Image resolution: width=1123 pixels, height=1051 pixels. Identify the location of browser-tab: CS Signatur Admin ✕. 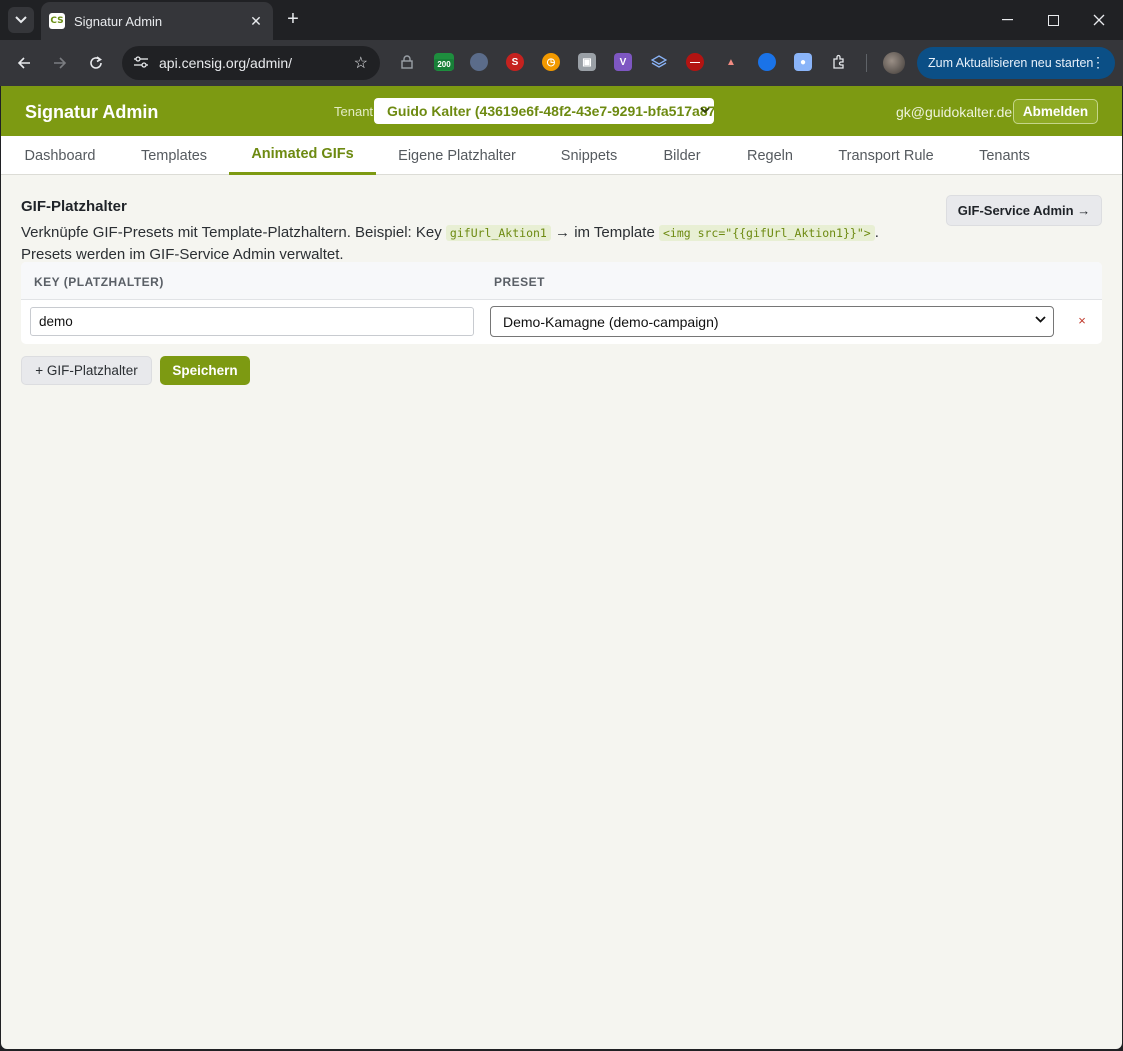
(157, 21).